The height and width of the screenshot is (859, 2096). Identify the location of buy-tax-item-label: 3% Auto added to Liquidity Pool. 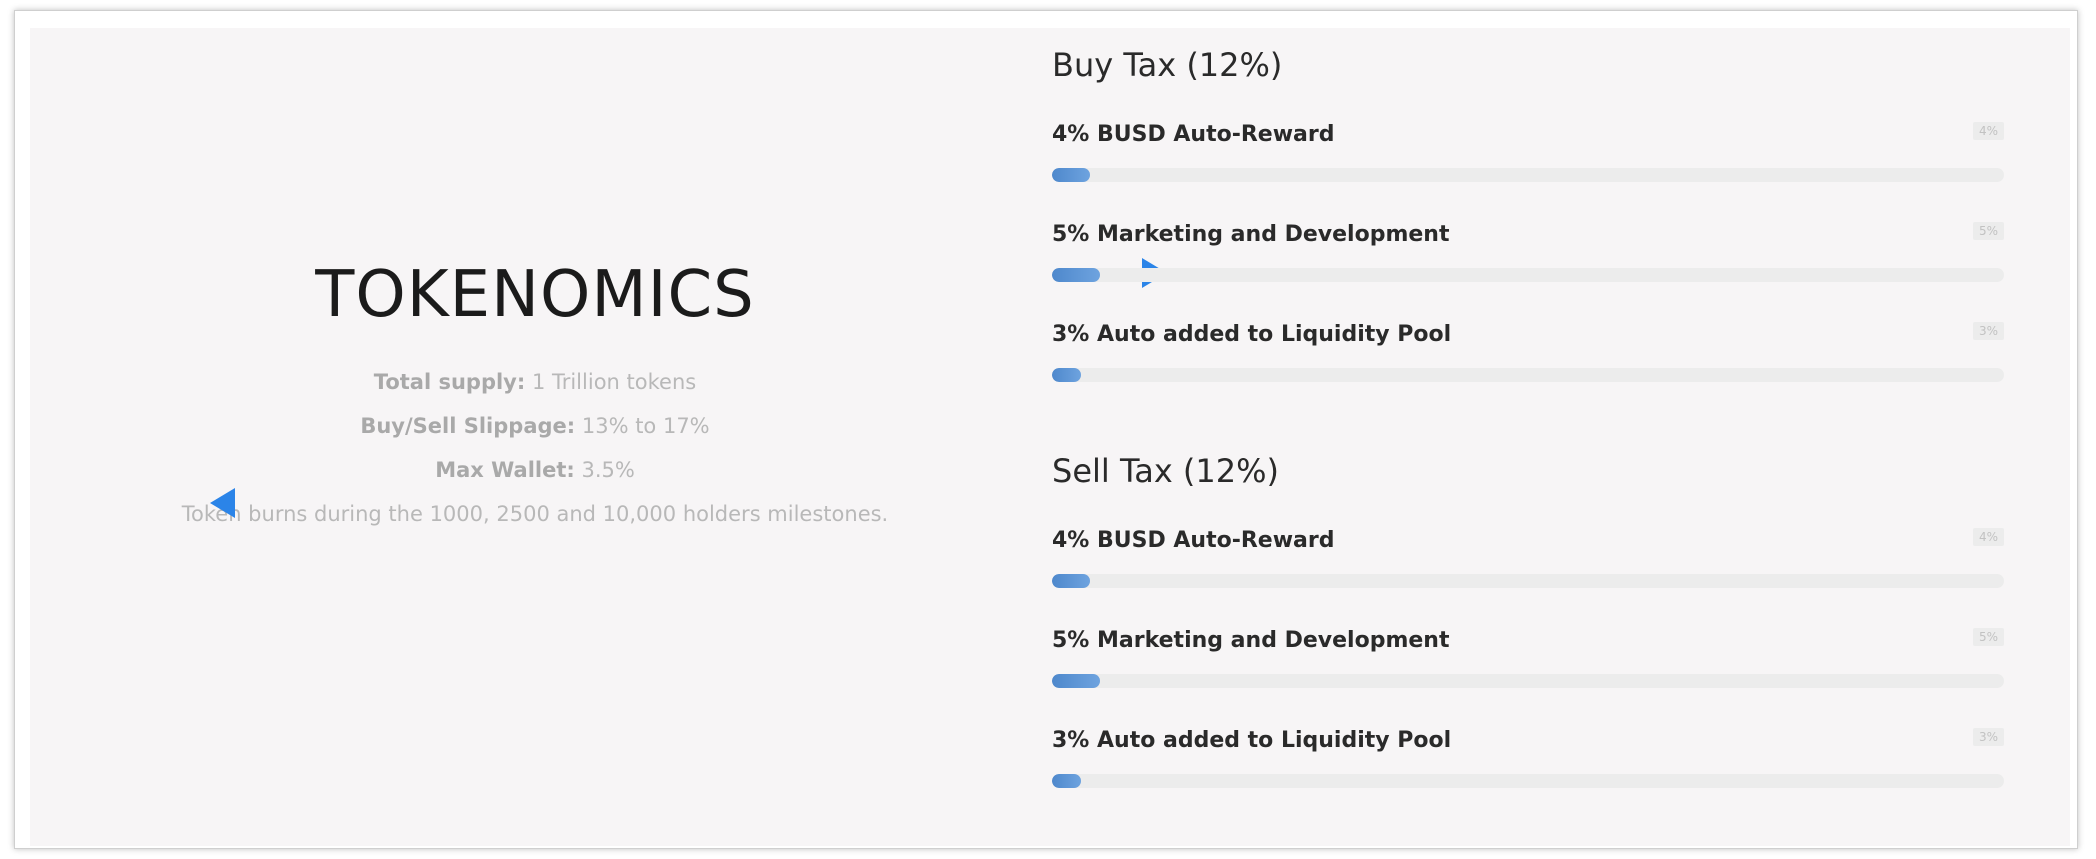
(1252, 334).